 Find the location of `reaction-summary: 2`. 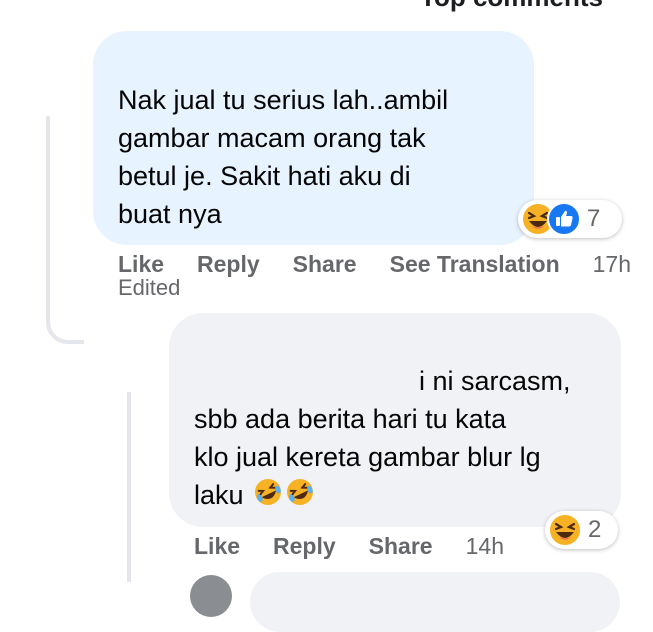

reaction-summary: 2 is located at coordinates (581, 530).